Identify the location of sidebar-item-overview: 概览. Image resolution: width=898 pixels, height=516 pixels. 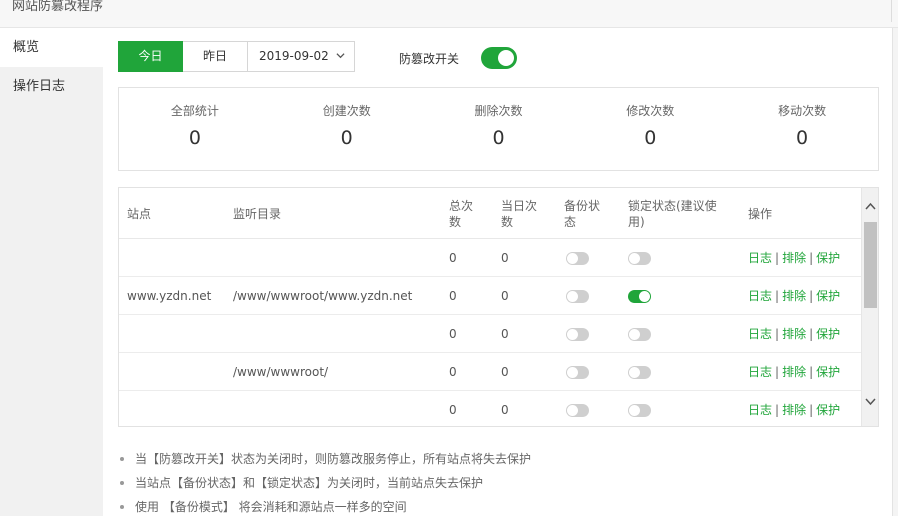
(51, 47).